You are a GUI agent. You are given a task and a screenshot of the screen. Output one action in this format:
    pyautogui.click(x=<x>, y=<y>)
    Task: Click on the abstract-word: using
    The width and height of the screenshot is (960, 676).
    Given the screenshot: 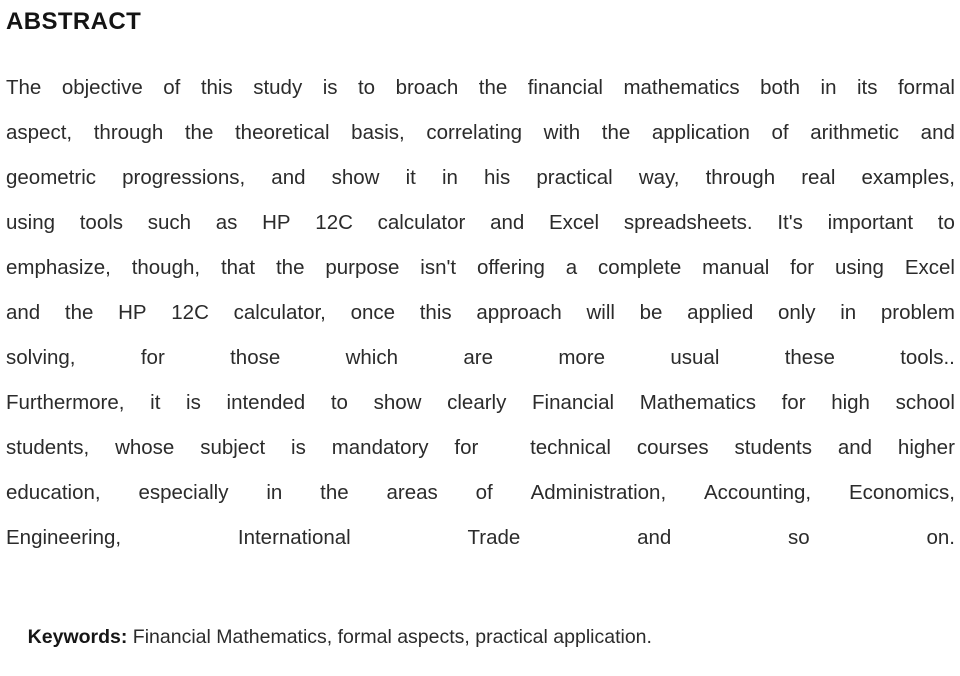 What is the action you would take?
    pyautogui.click(x=31, y=222)
    